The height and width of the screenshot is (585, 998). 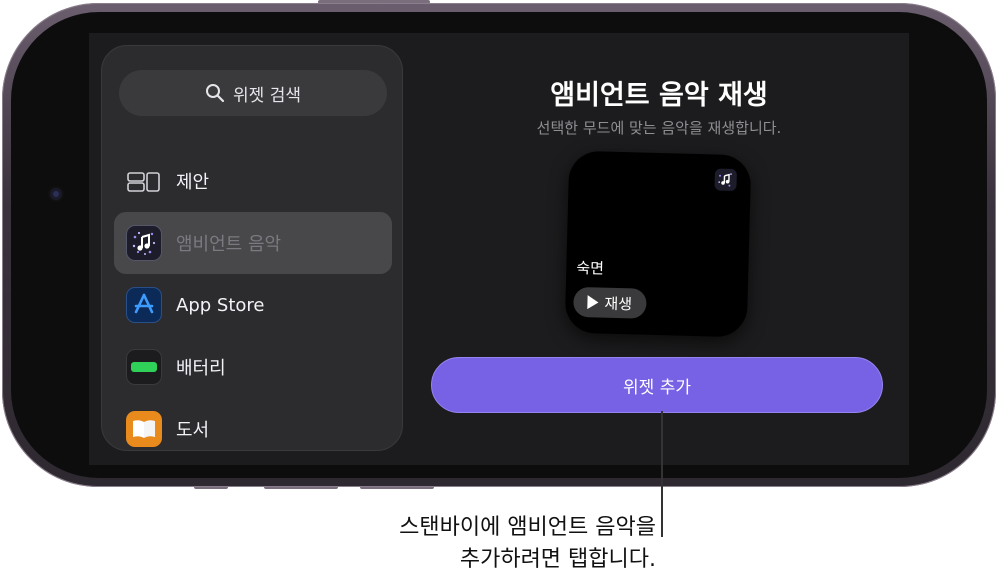 What do you see at coordinates (662, 474) in the screenshot?
I see `callout-line` at bounding box center [662, 474].